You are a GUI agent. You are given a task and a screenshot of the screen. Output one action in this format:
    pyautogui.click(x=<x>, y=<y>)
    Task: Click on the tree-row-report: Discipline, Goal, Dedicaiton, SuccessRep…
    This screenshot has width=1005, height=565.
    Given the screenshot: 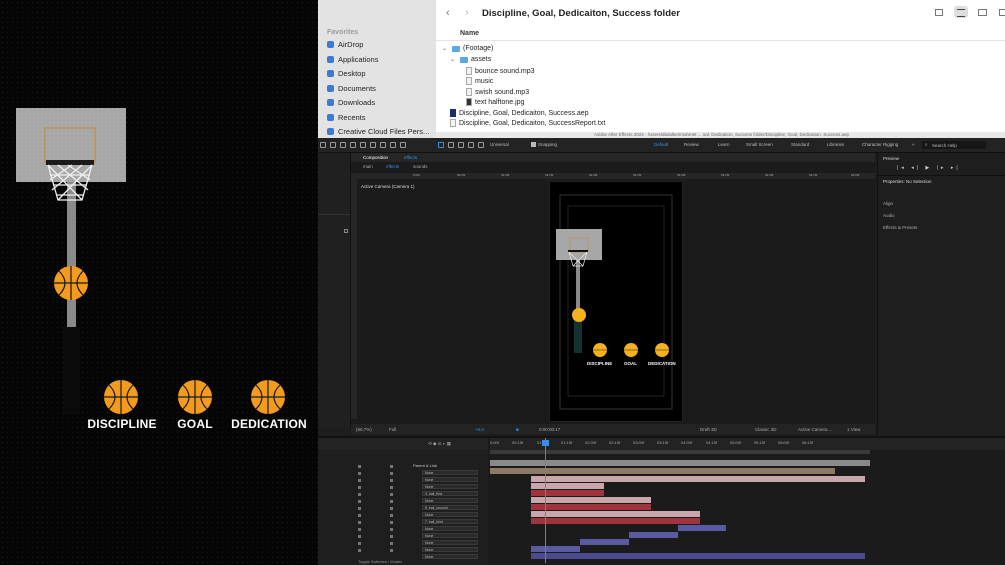 What is the action you would take?
    pyautogui.click(x=527, y=123)
    